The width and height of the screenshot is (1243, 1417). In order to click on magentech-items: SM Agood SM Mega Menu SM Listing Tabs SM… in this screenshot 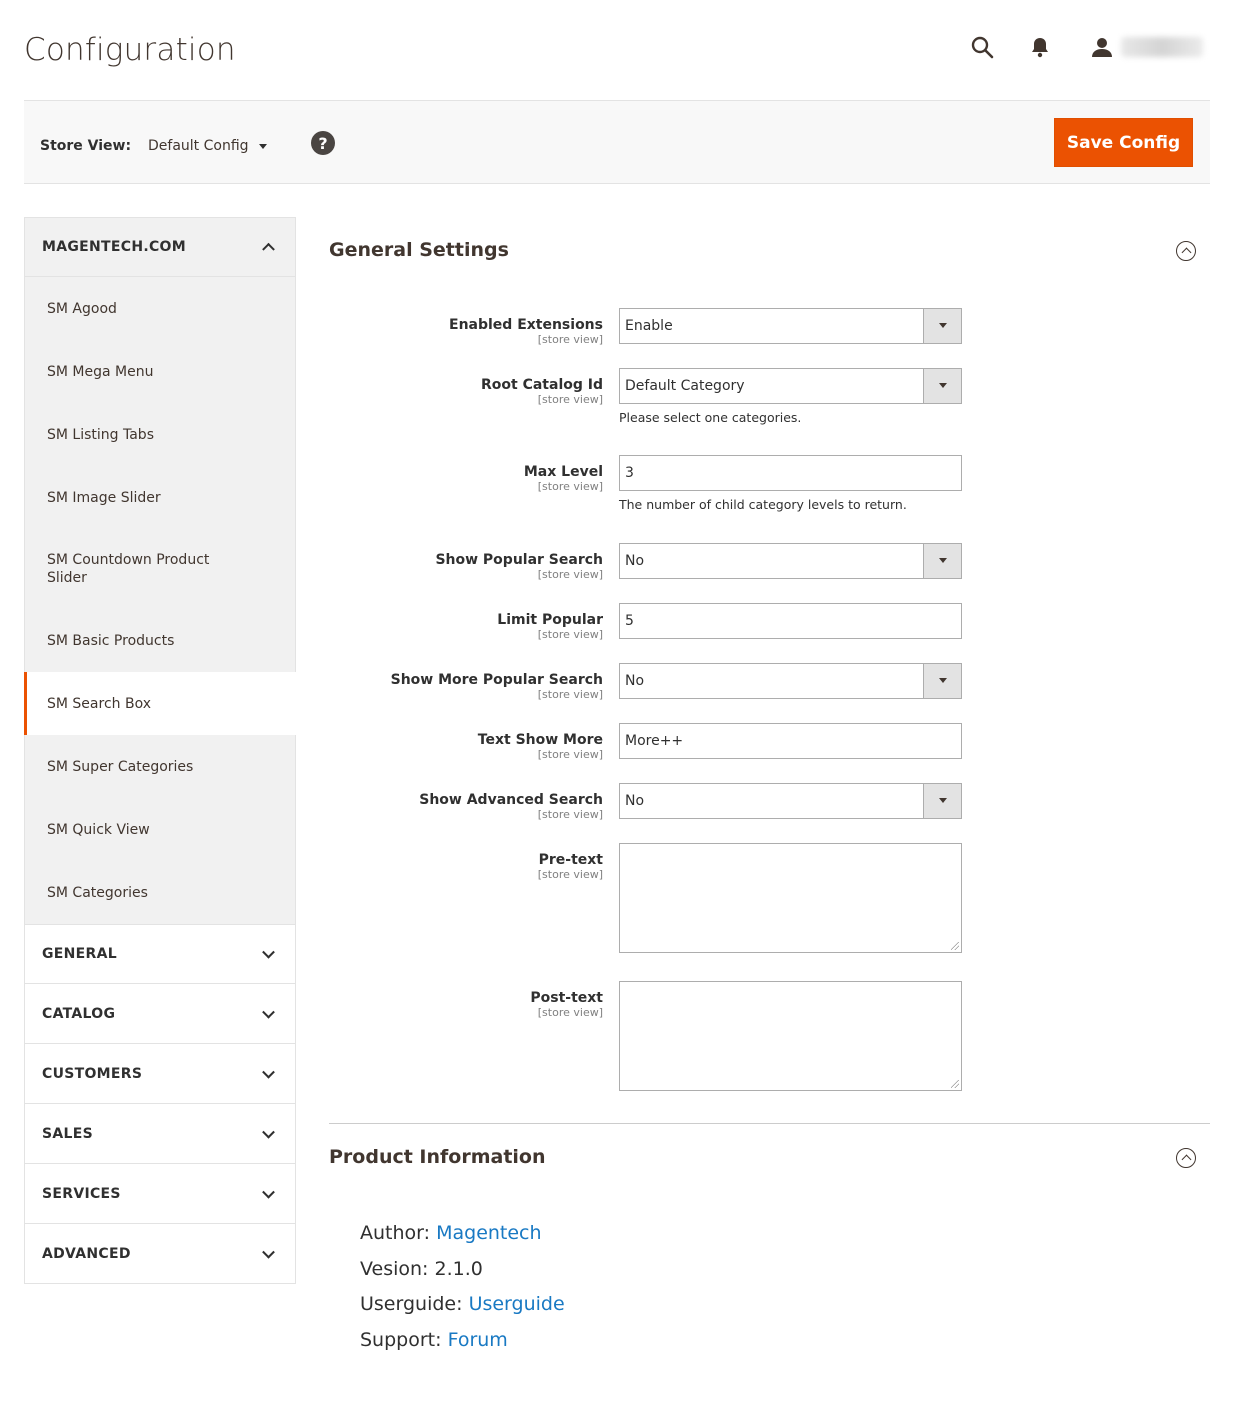, I will do `click(160, 600)`.